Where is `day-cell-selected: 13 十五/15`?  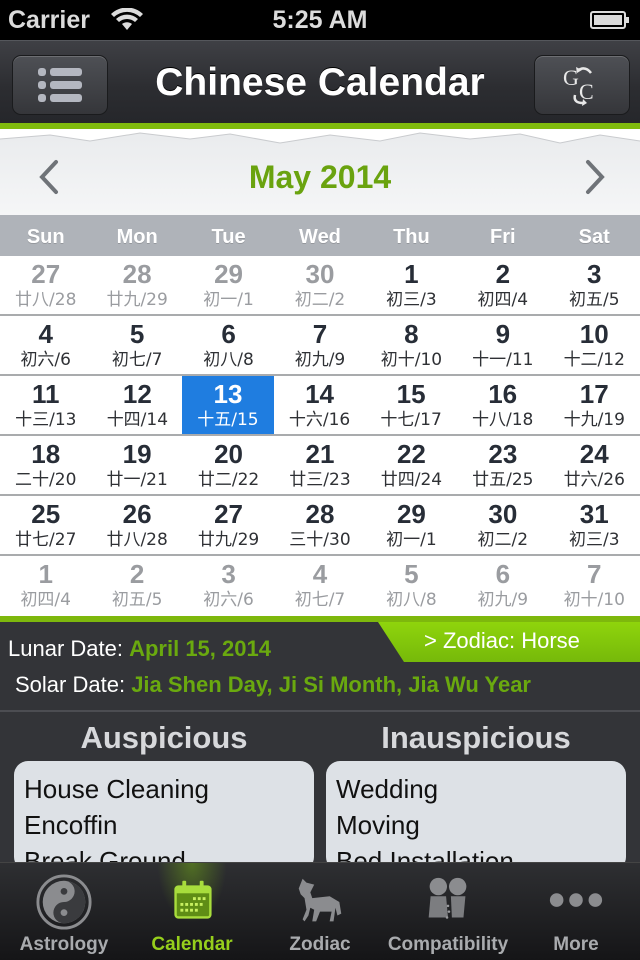 day-cell-selected: 13 十五/15 is located at coordinates (228, 405).